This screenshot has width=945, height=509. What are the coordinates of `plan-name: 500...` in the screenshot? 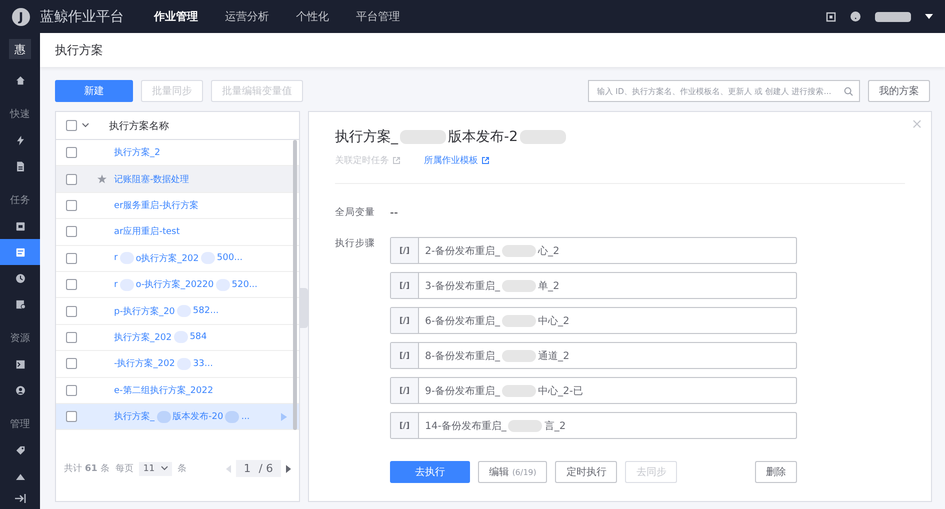 It's located at (229, 258).